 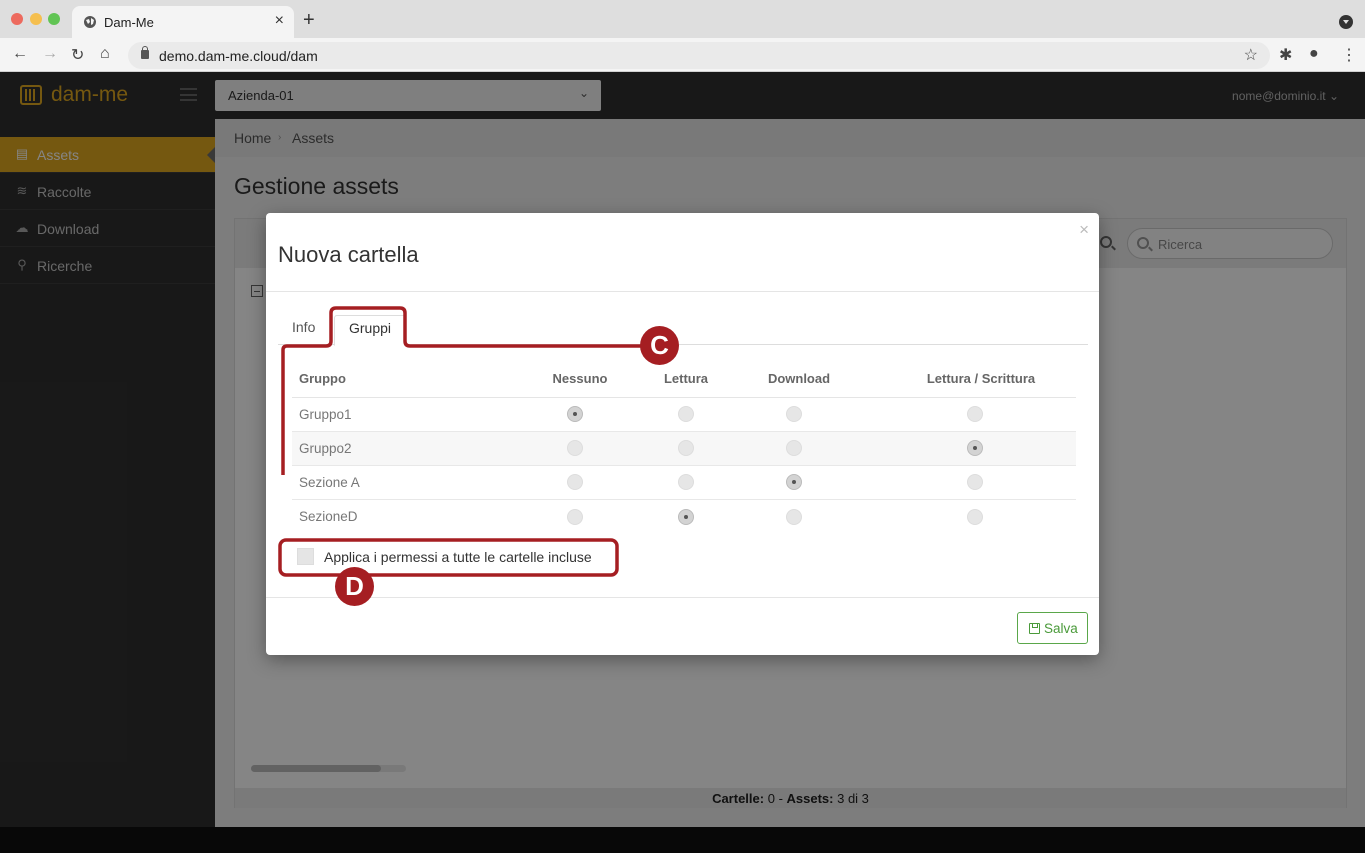 I want to click on table-row: Sezione A, so click(x=684, y=482).